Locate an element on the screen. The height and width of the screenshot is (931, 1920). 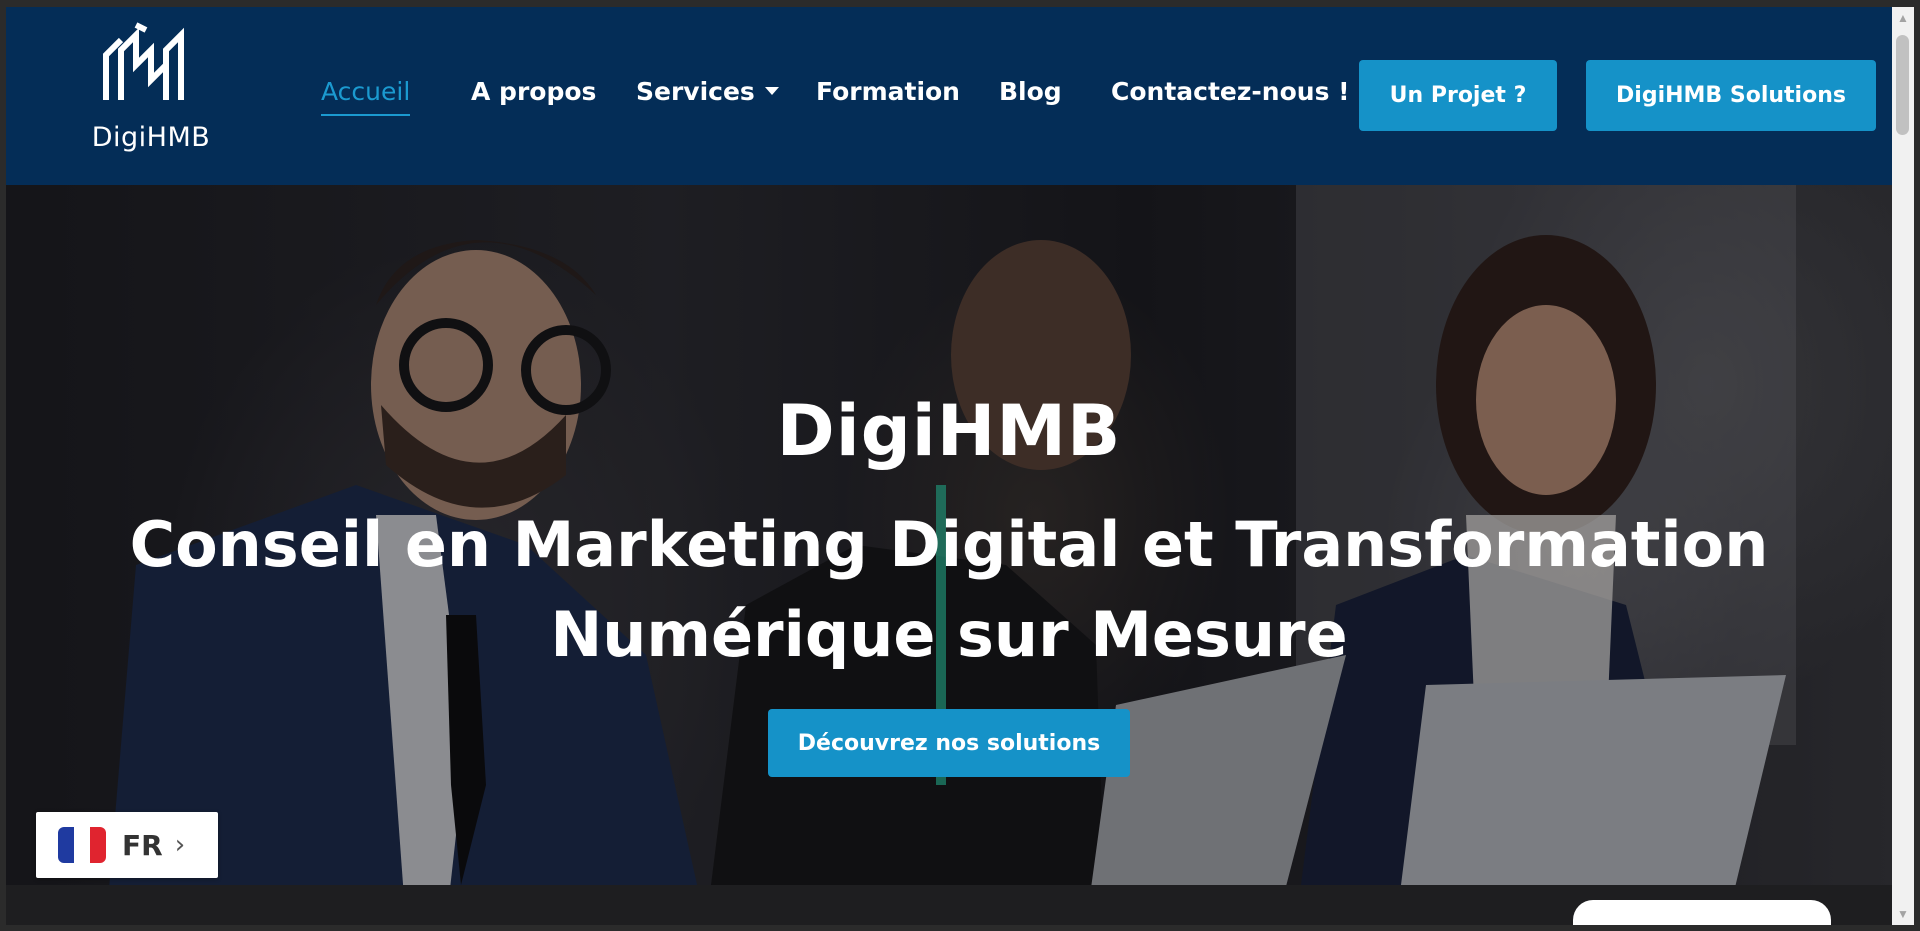
nav-item-services: Services is located at coordinates (707, 91).